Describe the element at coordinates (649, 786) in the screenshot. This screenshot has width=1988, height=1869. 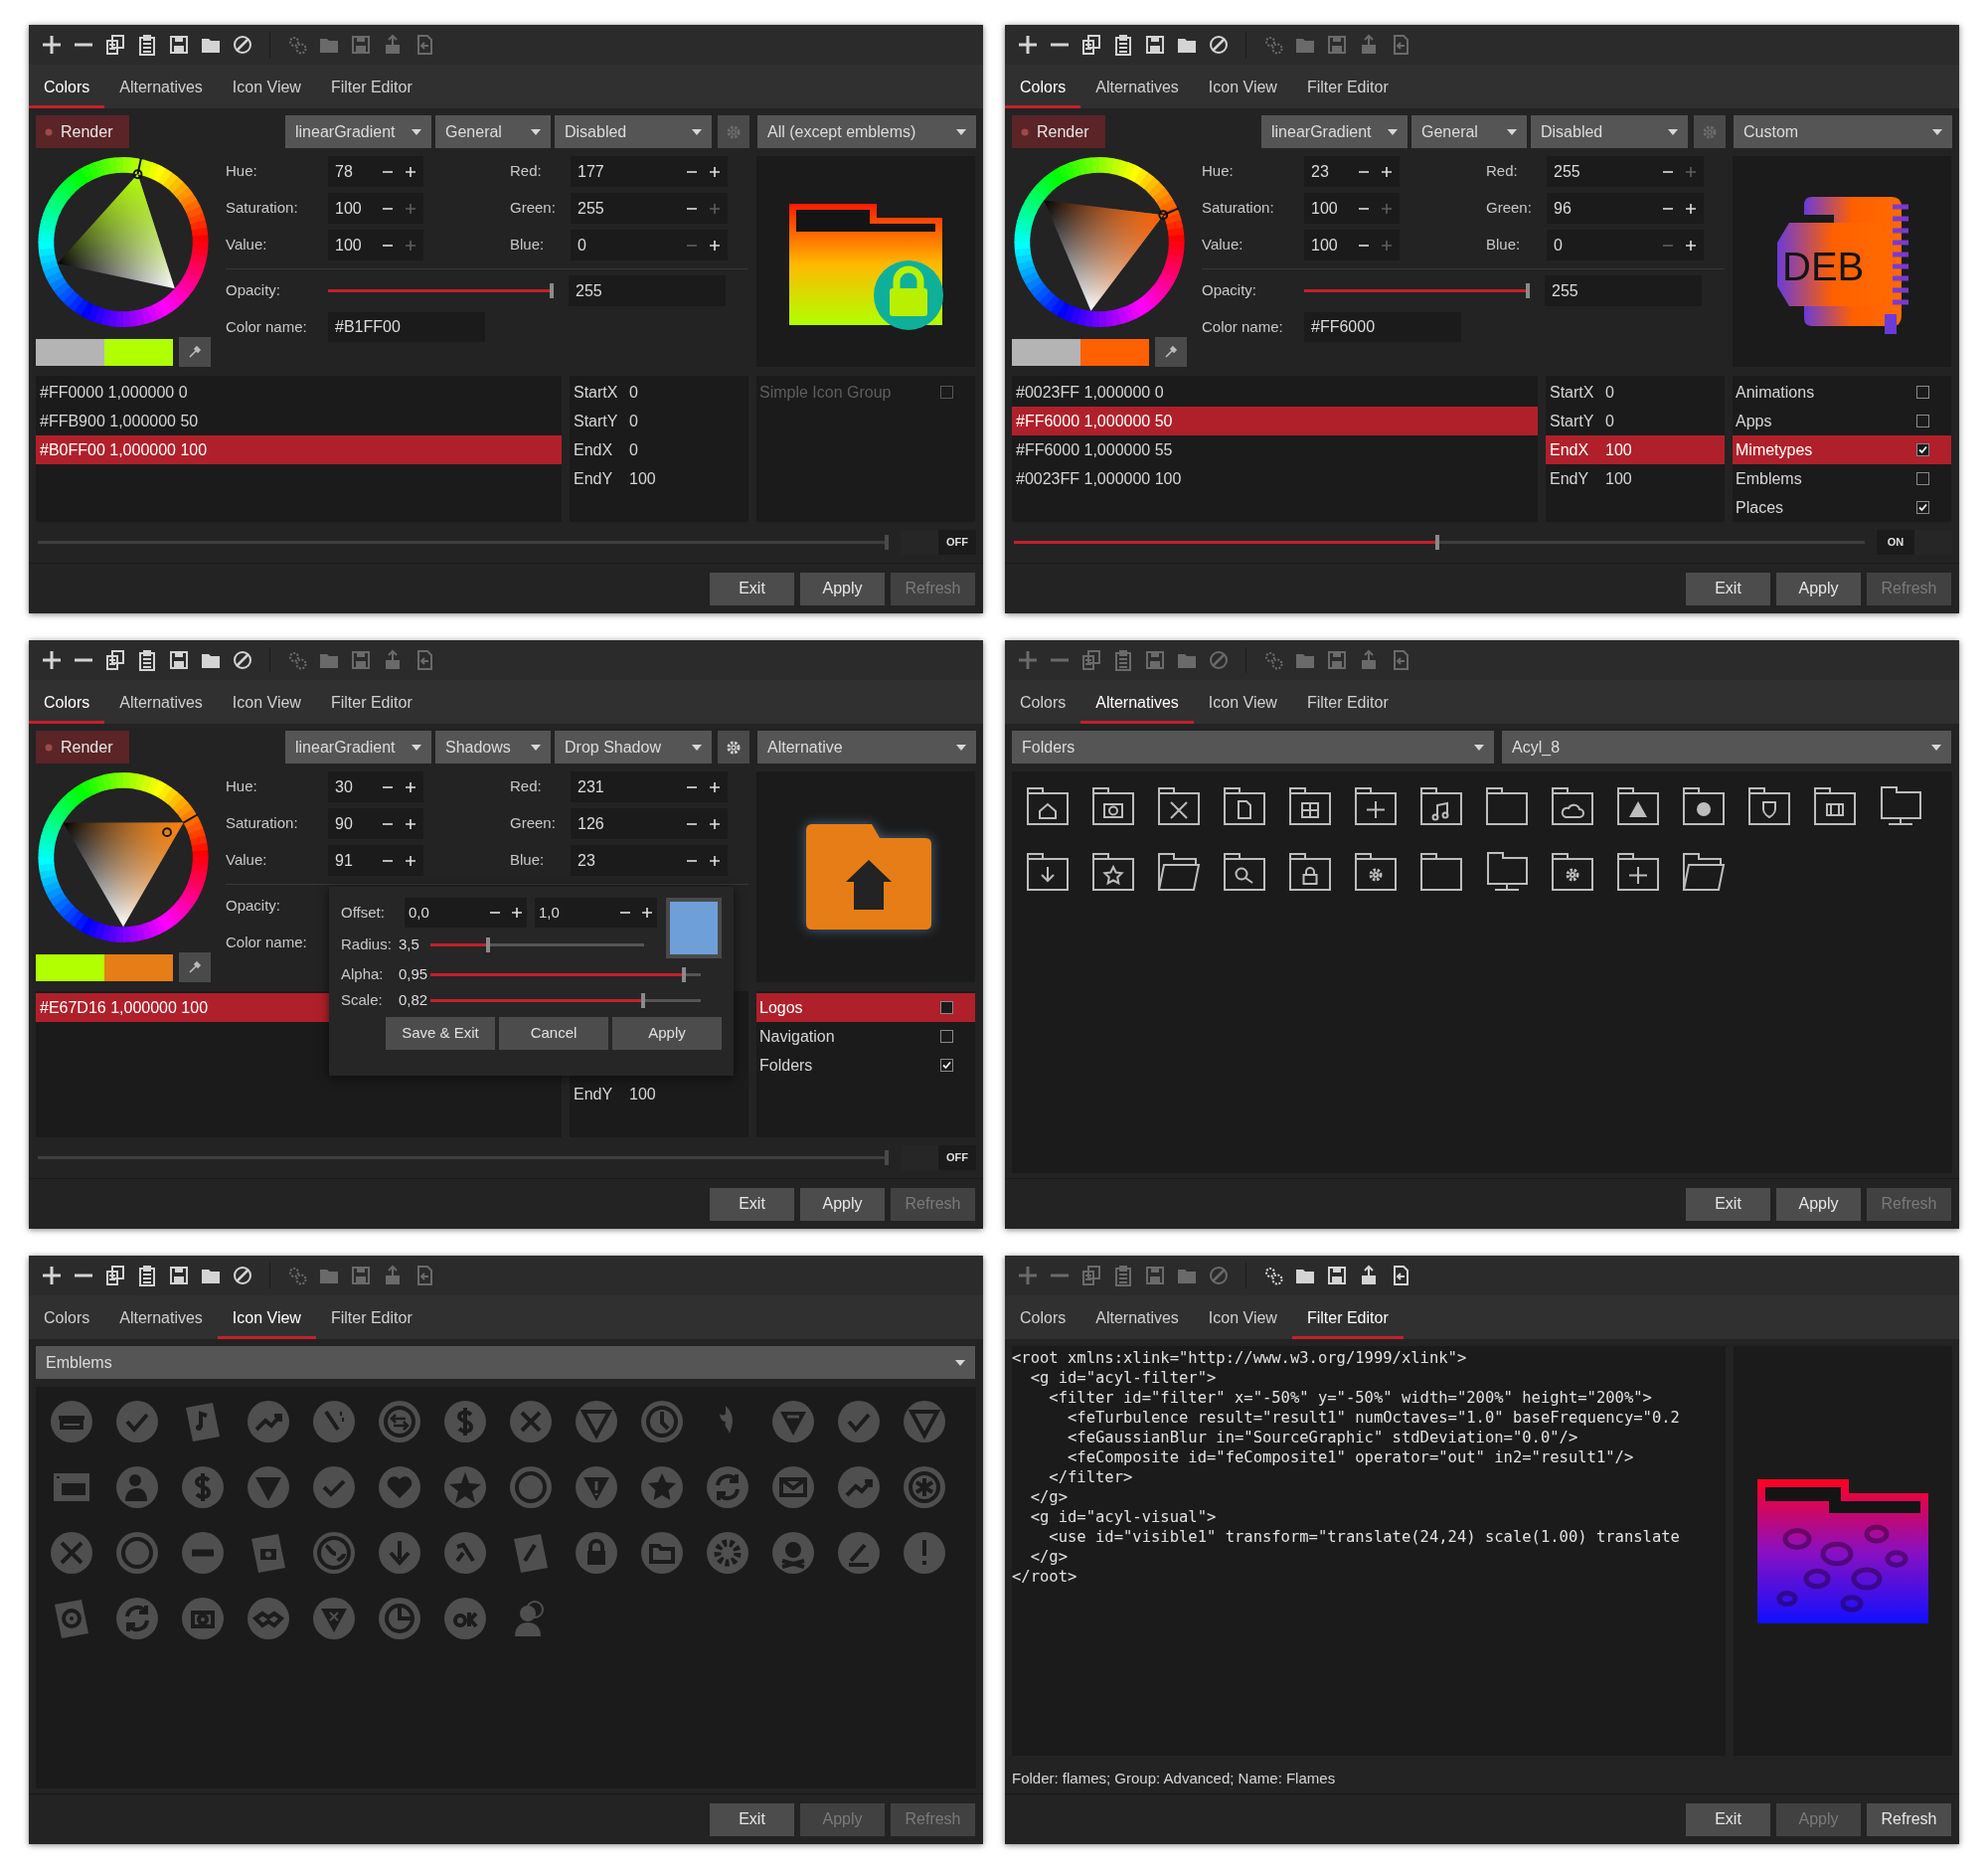
I see `spin-box: 231` at that location.